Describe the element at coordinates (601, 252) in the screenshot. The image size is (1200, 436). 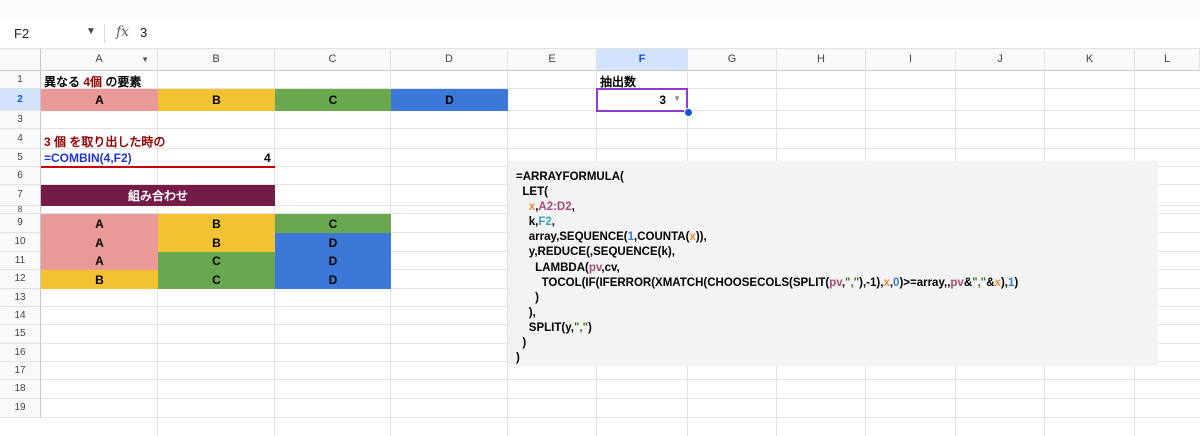
I see `formula-line: y,REDUCE(,SEQUENCE(k),` at that location.